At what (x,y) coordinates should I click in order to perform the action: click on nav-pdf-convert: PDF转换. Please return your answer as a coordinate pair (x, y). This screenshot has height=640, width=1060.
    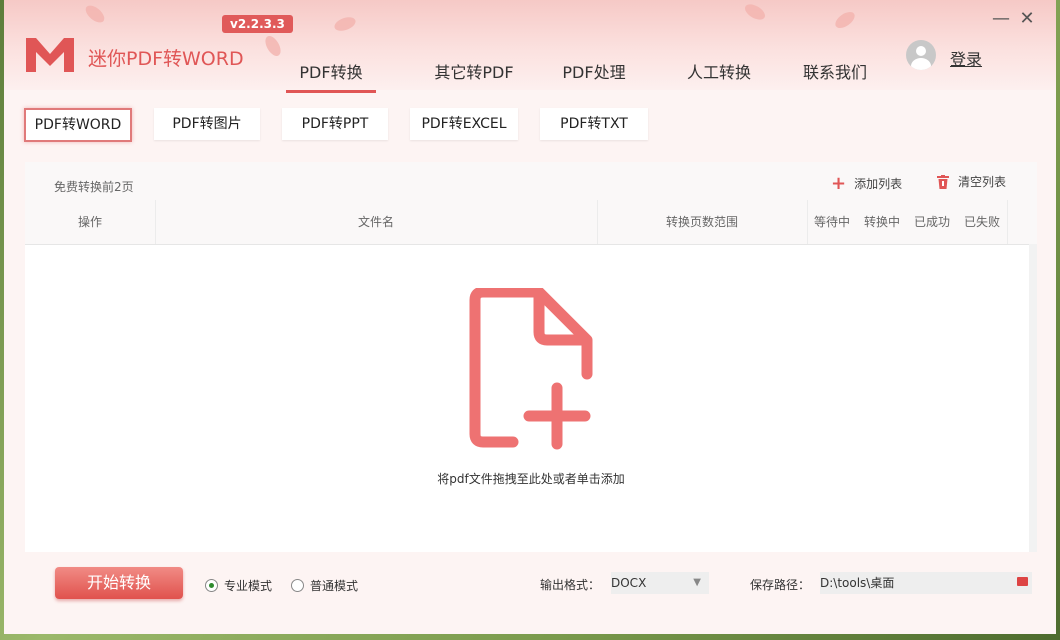
    Looking at the image, I should click on (331, 77).